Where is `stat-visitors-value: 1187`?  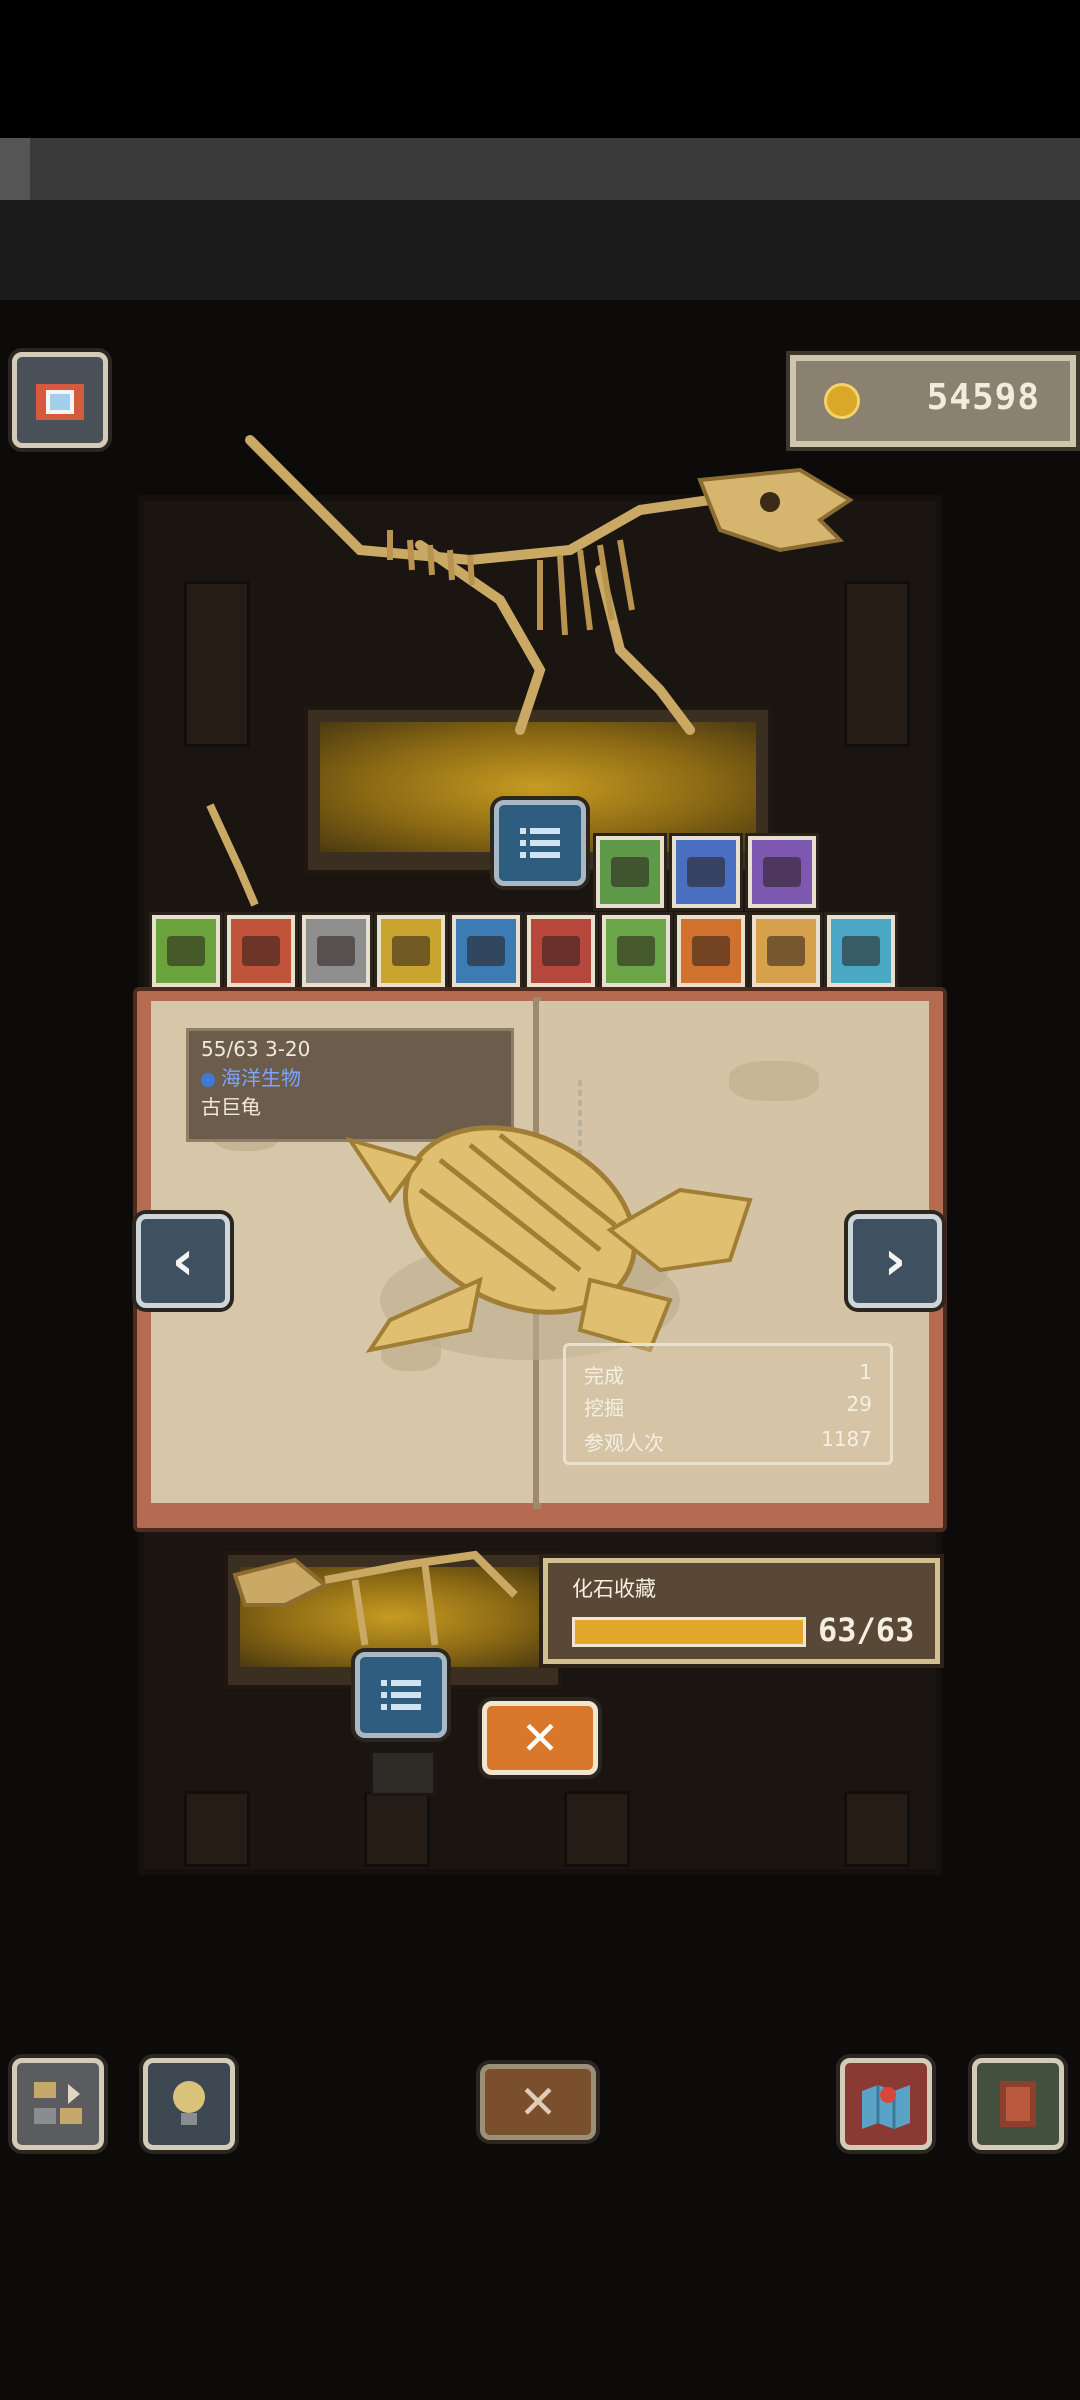
stat-visitors-value: 1187 is located at coordinates (846, 1439).